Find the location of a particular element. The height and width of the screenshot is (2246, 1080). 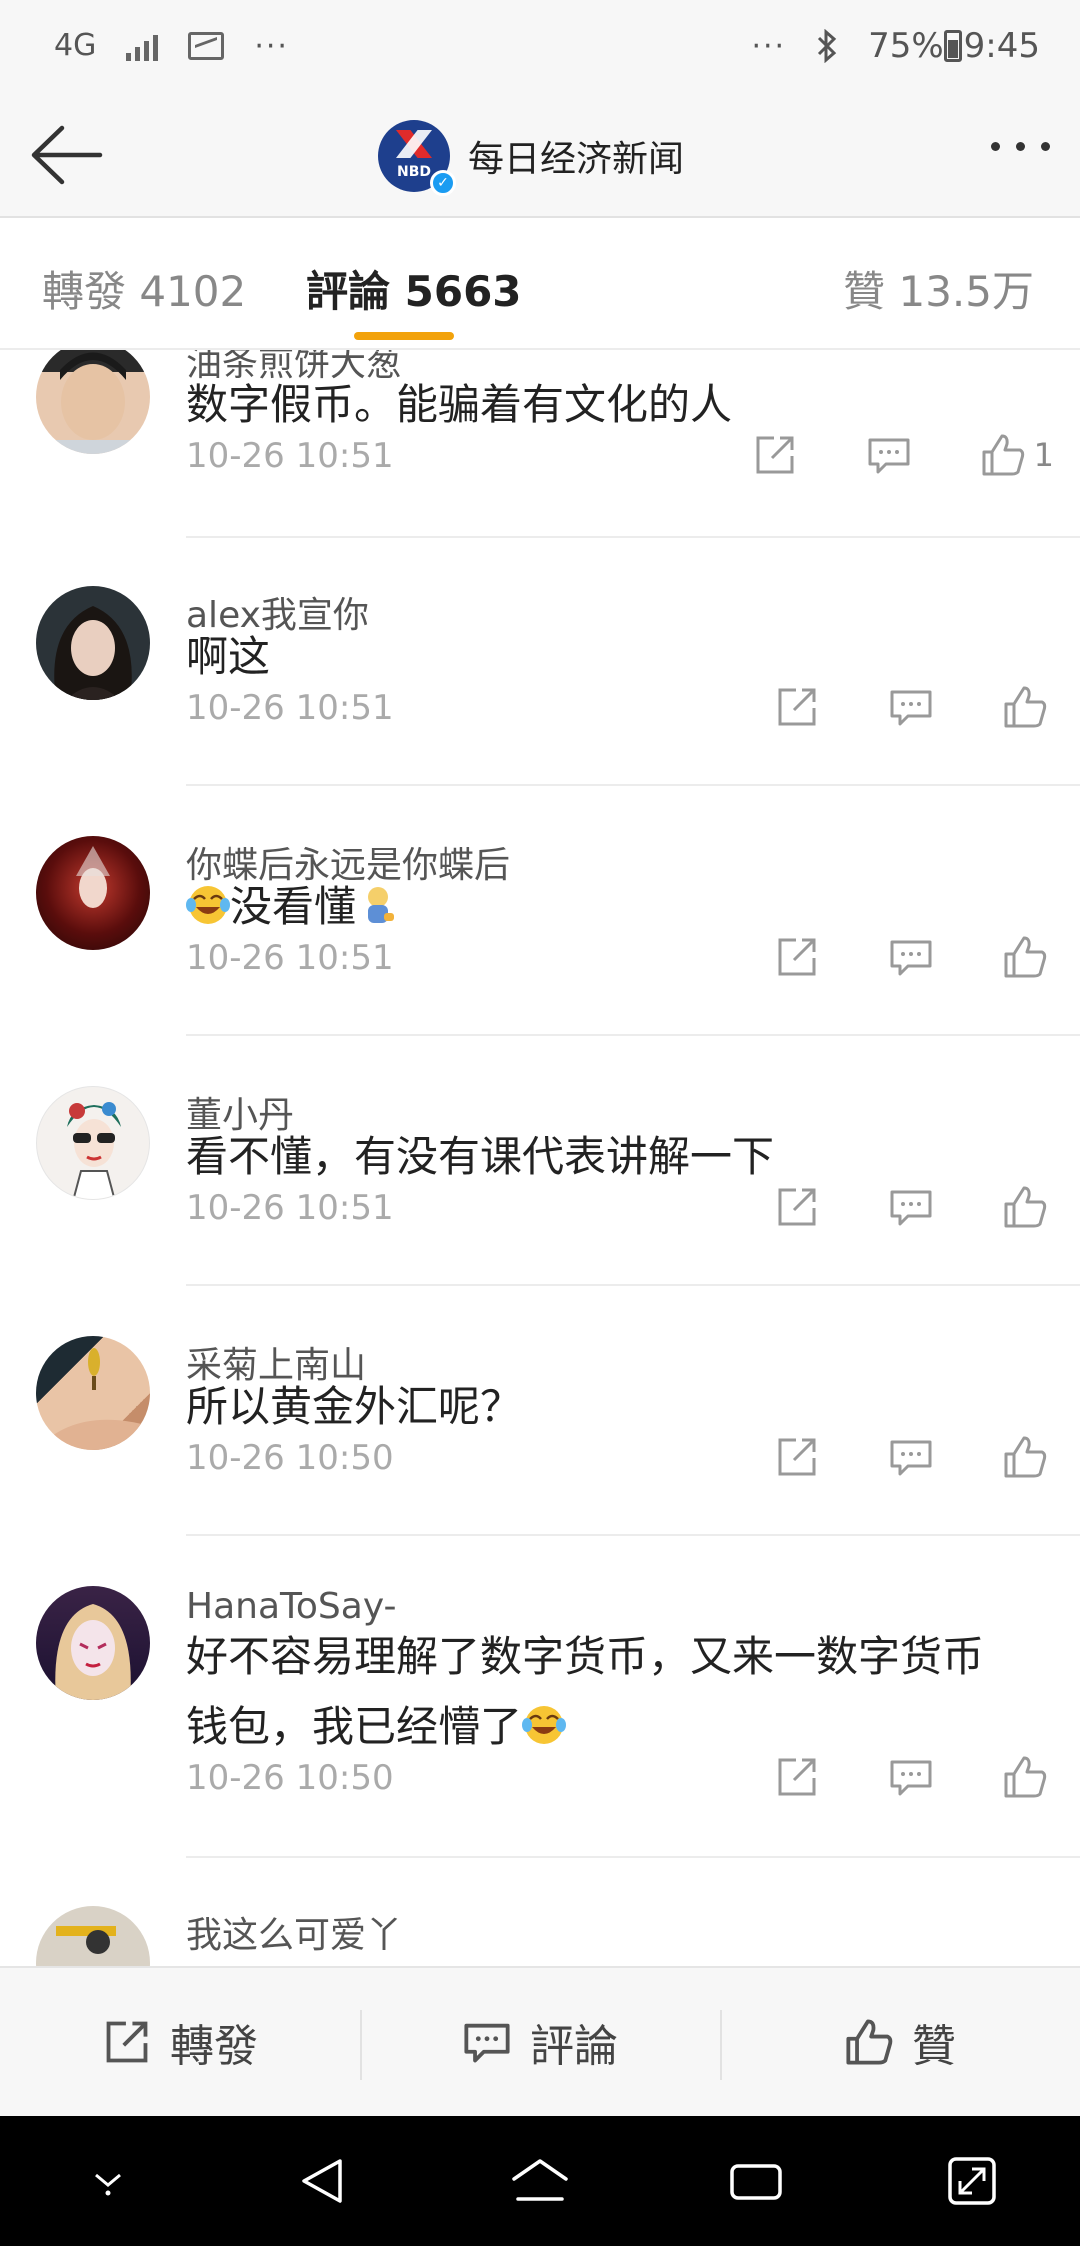

status-bar: 4G ··· ··· 75% 9:45 is located at coordinates (540, 46).